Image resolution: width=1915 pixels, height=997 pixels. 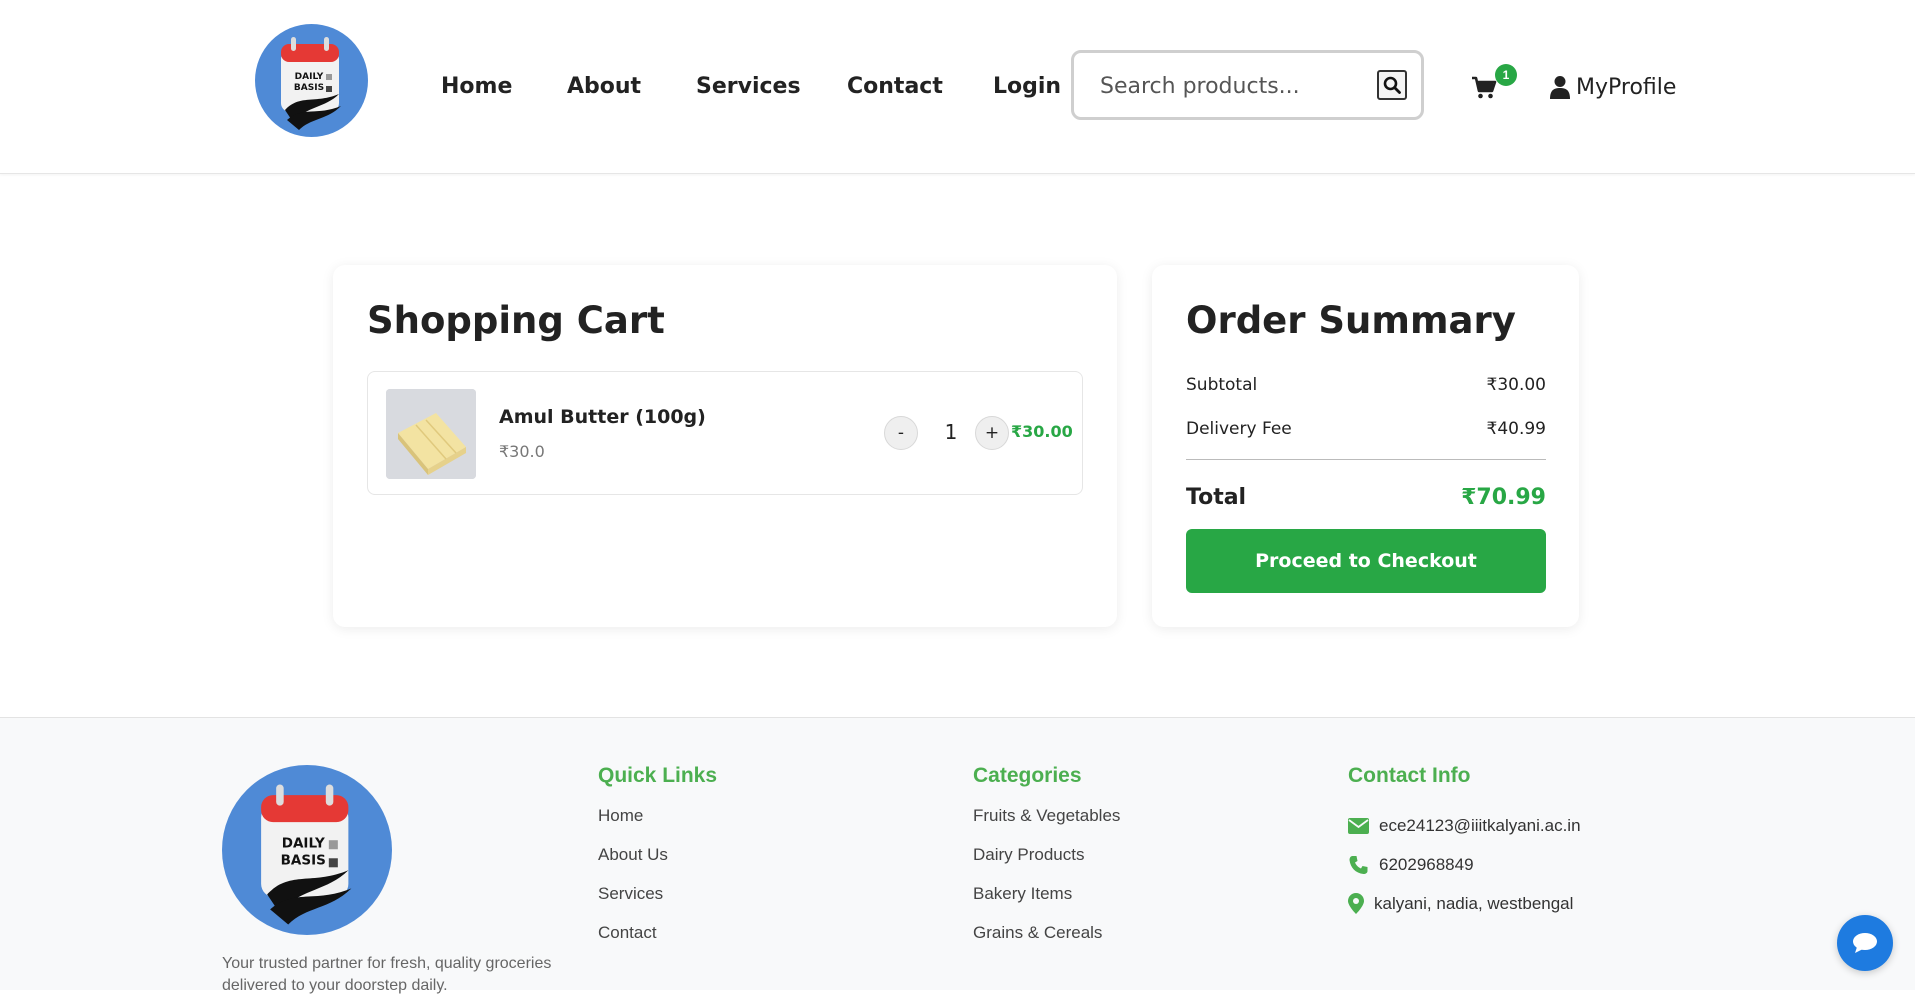 What do you see at coordinates (748, 87) in the screenshot?
I see `nav-services: Services` at bounding box center [748, 87].